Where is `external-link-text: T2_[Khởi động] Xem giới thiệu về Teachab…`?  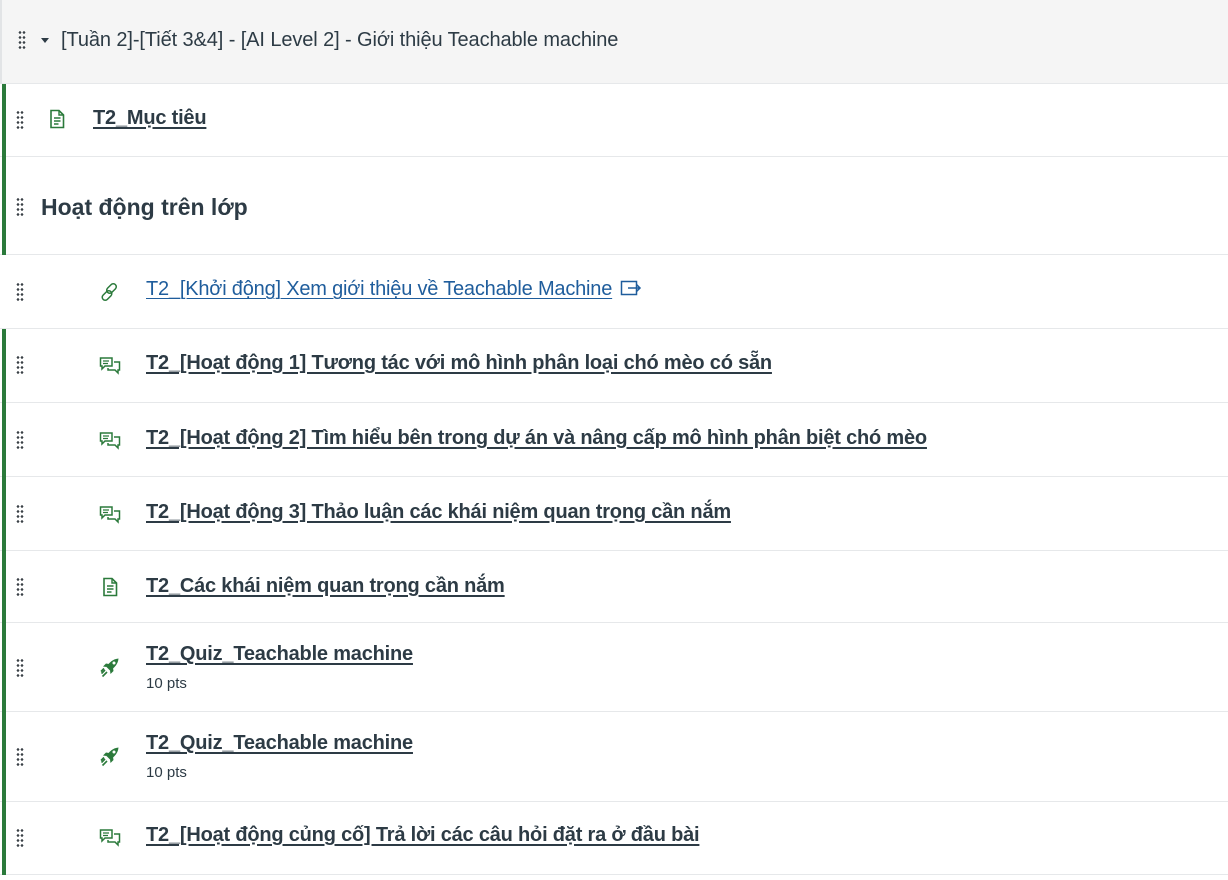 external-link-text: T2_[Khởi động] Xem giới thiệu về Teachab… is located at coordinates (379, 289).